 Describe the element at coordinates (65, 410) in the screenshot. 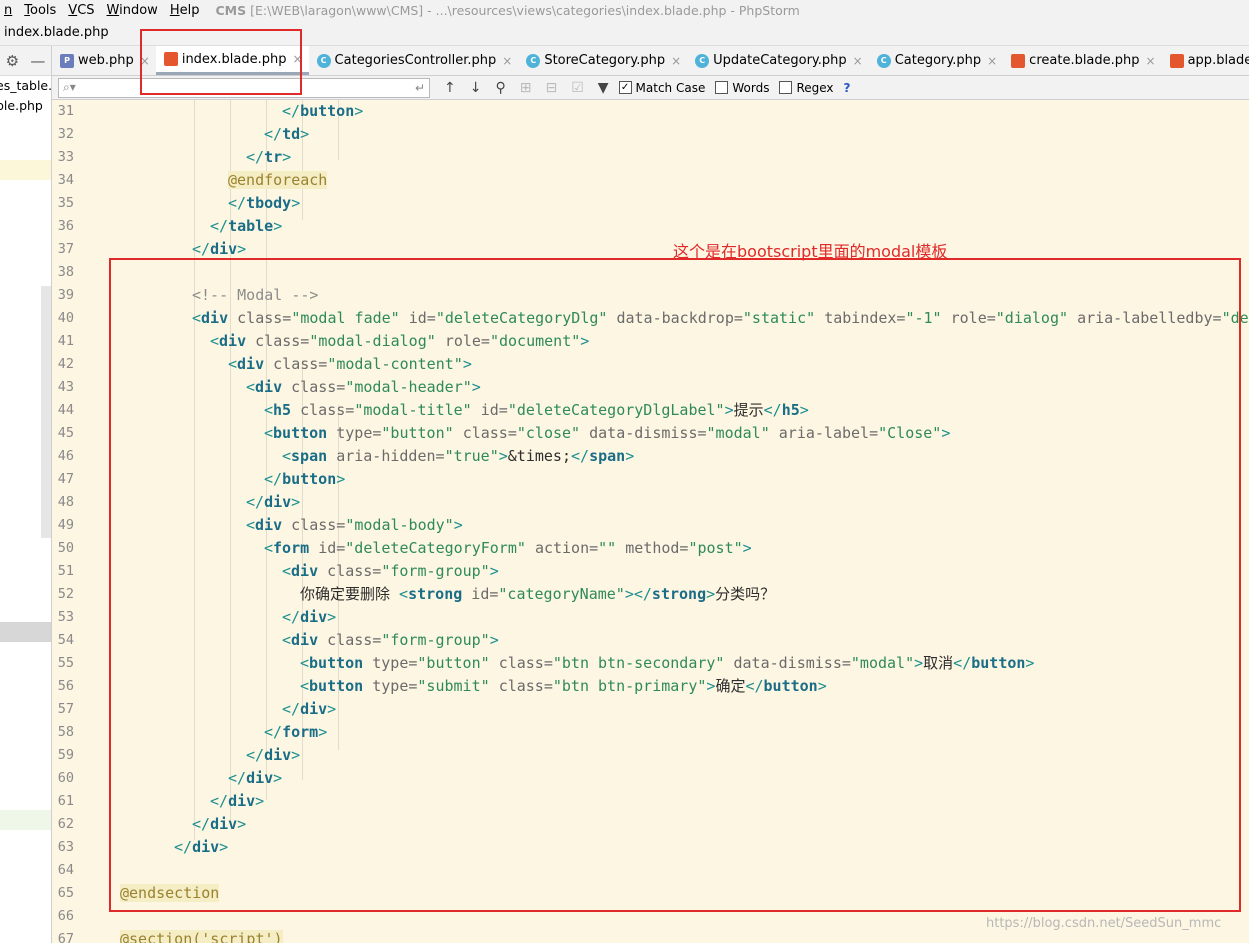

I see `line-number: 44` at that location.